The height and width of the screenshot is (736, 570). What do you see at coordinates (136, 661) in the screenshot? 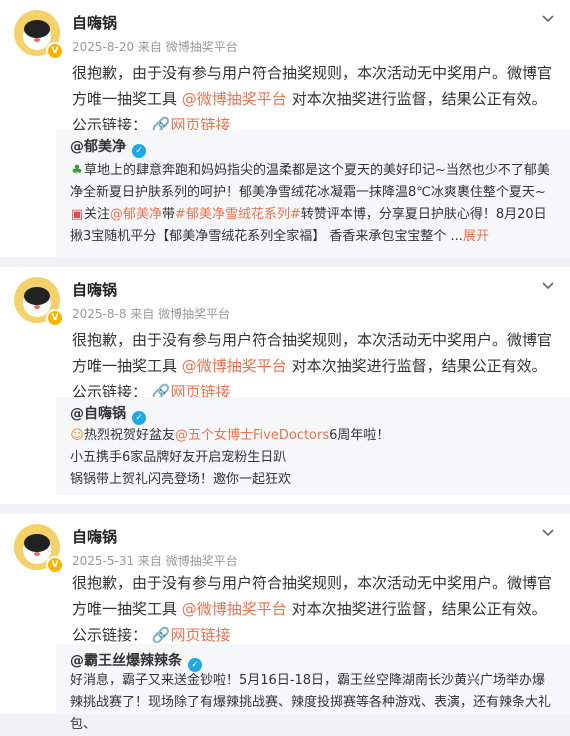
I see `quoted-author: @霸王丝爆辣辣条 ✓` at bounding box center [136, 661].